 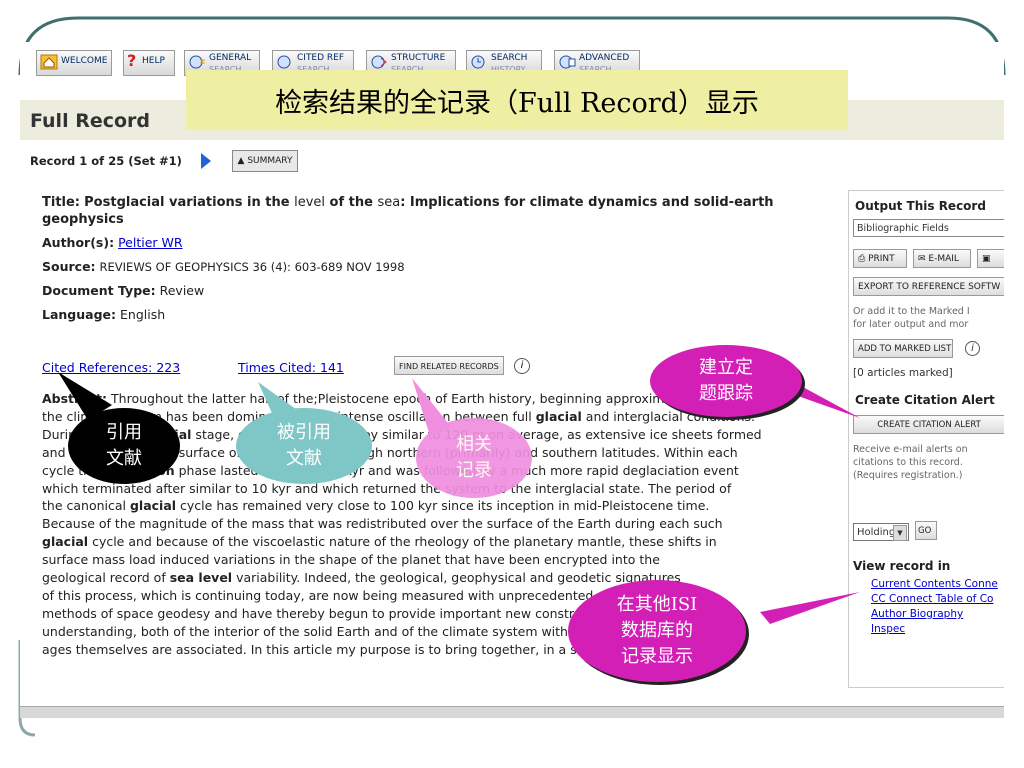 What do you see at coordinates (304, 446) in the screenshot?
I see `callout-times-cited: 被引用 文献` at bounding box center [304, 446].